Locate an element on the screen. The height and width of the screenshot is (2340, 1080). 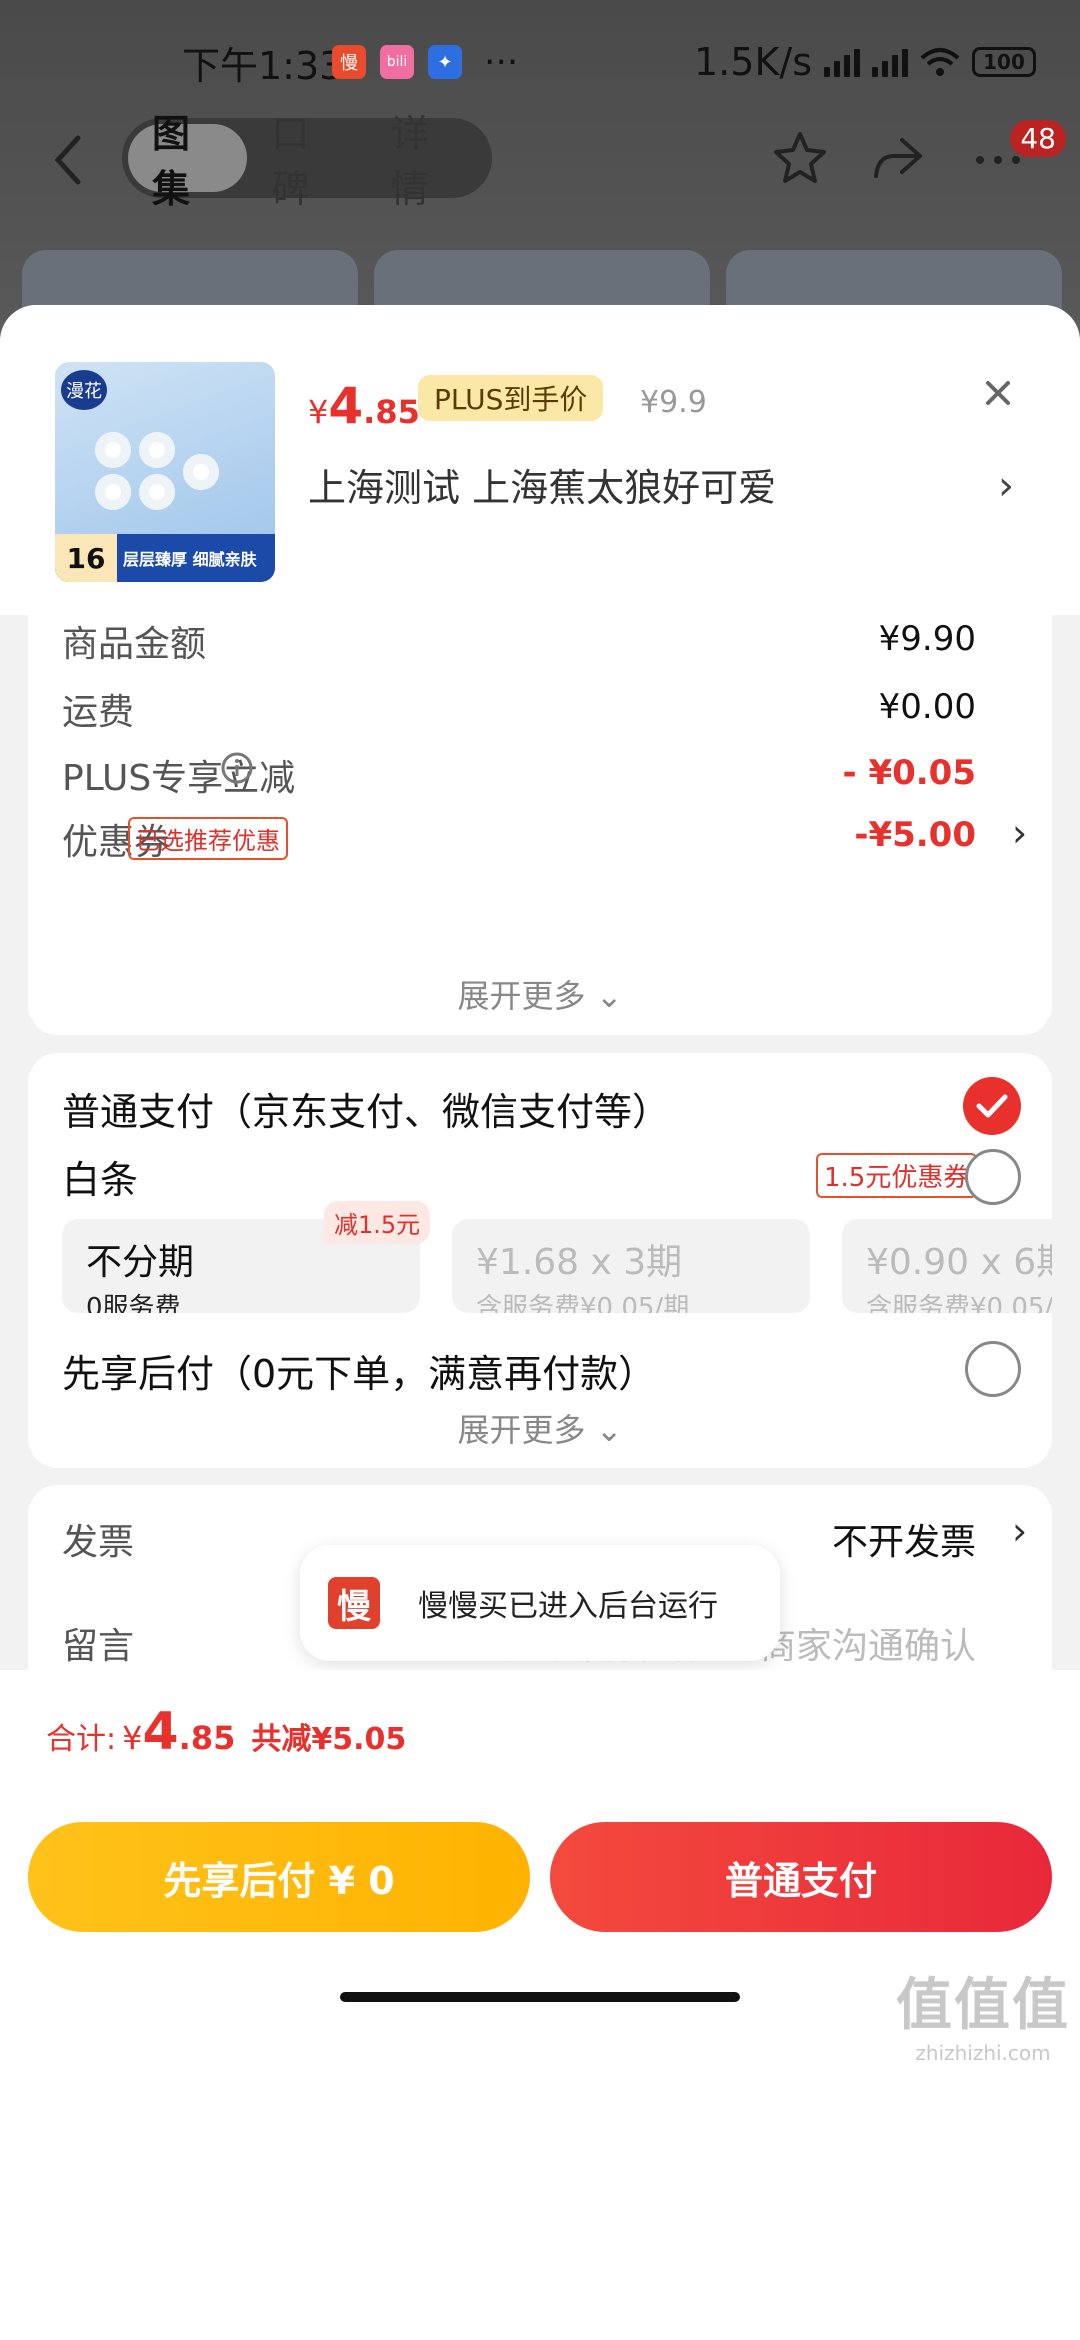
shipping-address: 上海测试 上海蕉太狼好可爱 is located at coordinates (542, 484).